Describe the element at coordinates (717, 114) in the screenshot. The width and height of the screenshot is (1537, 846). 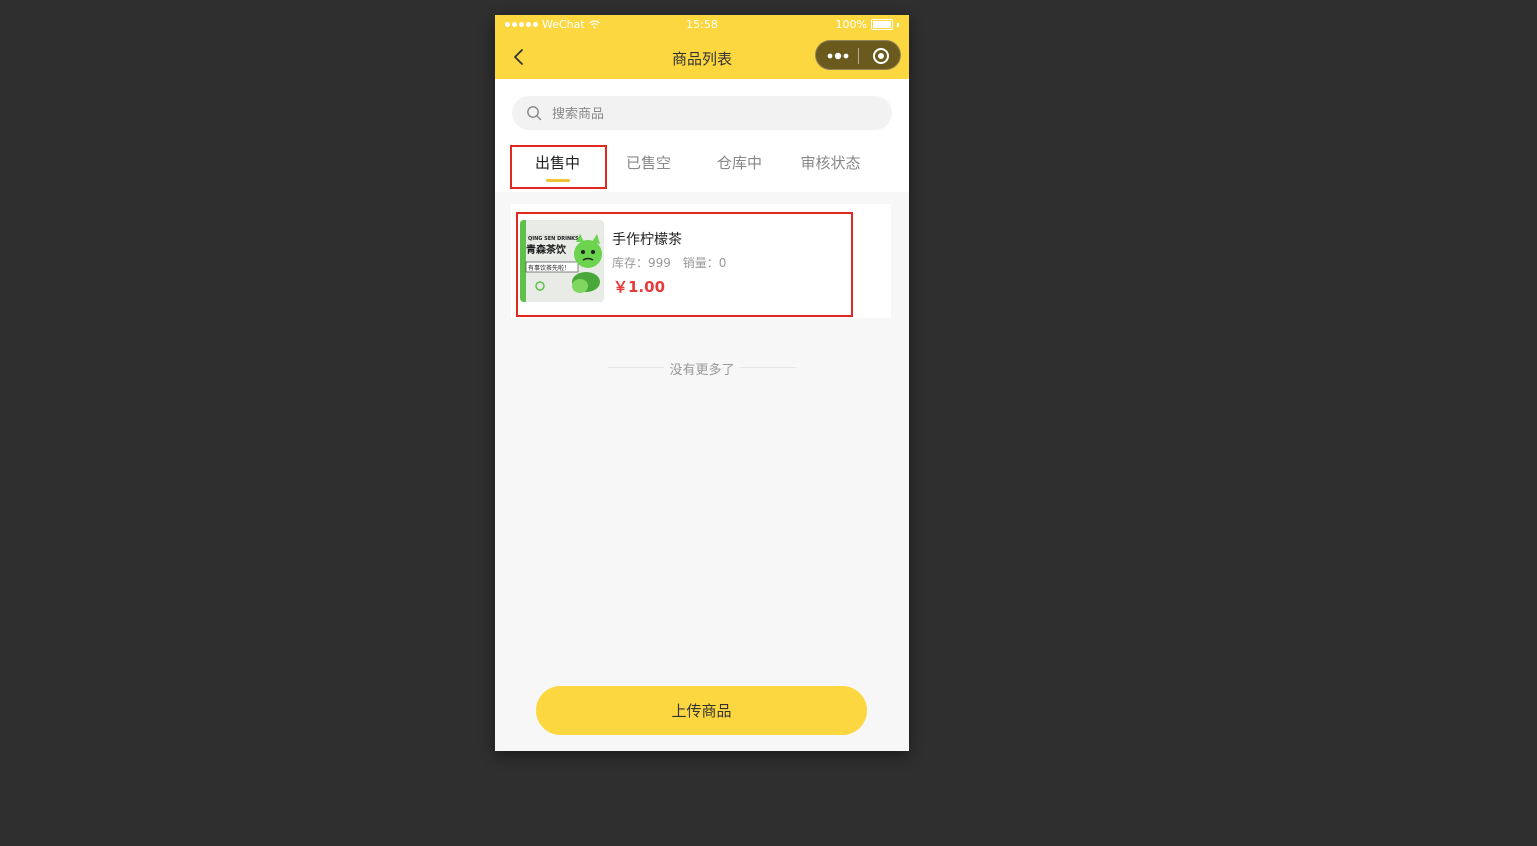
I see `search-input` at that location.